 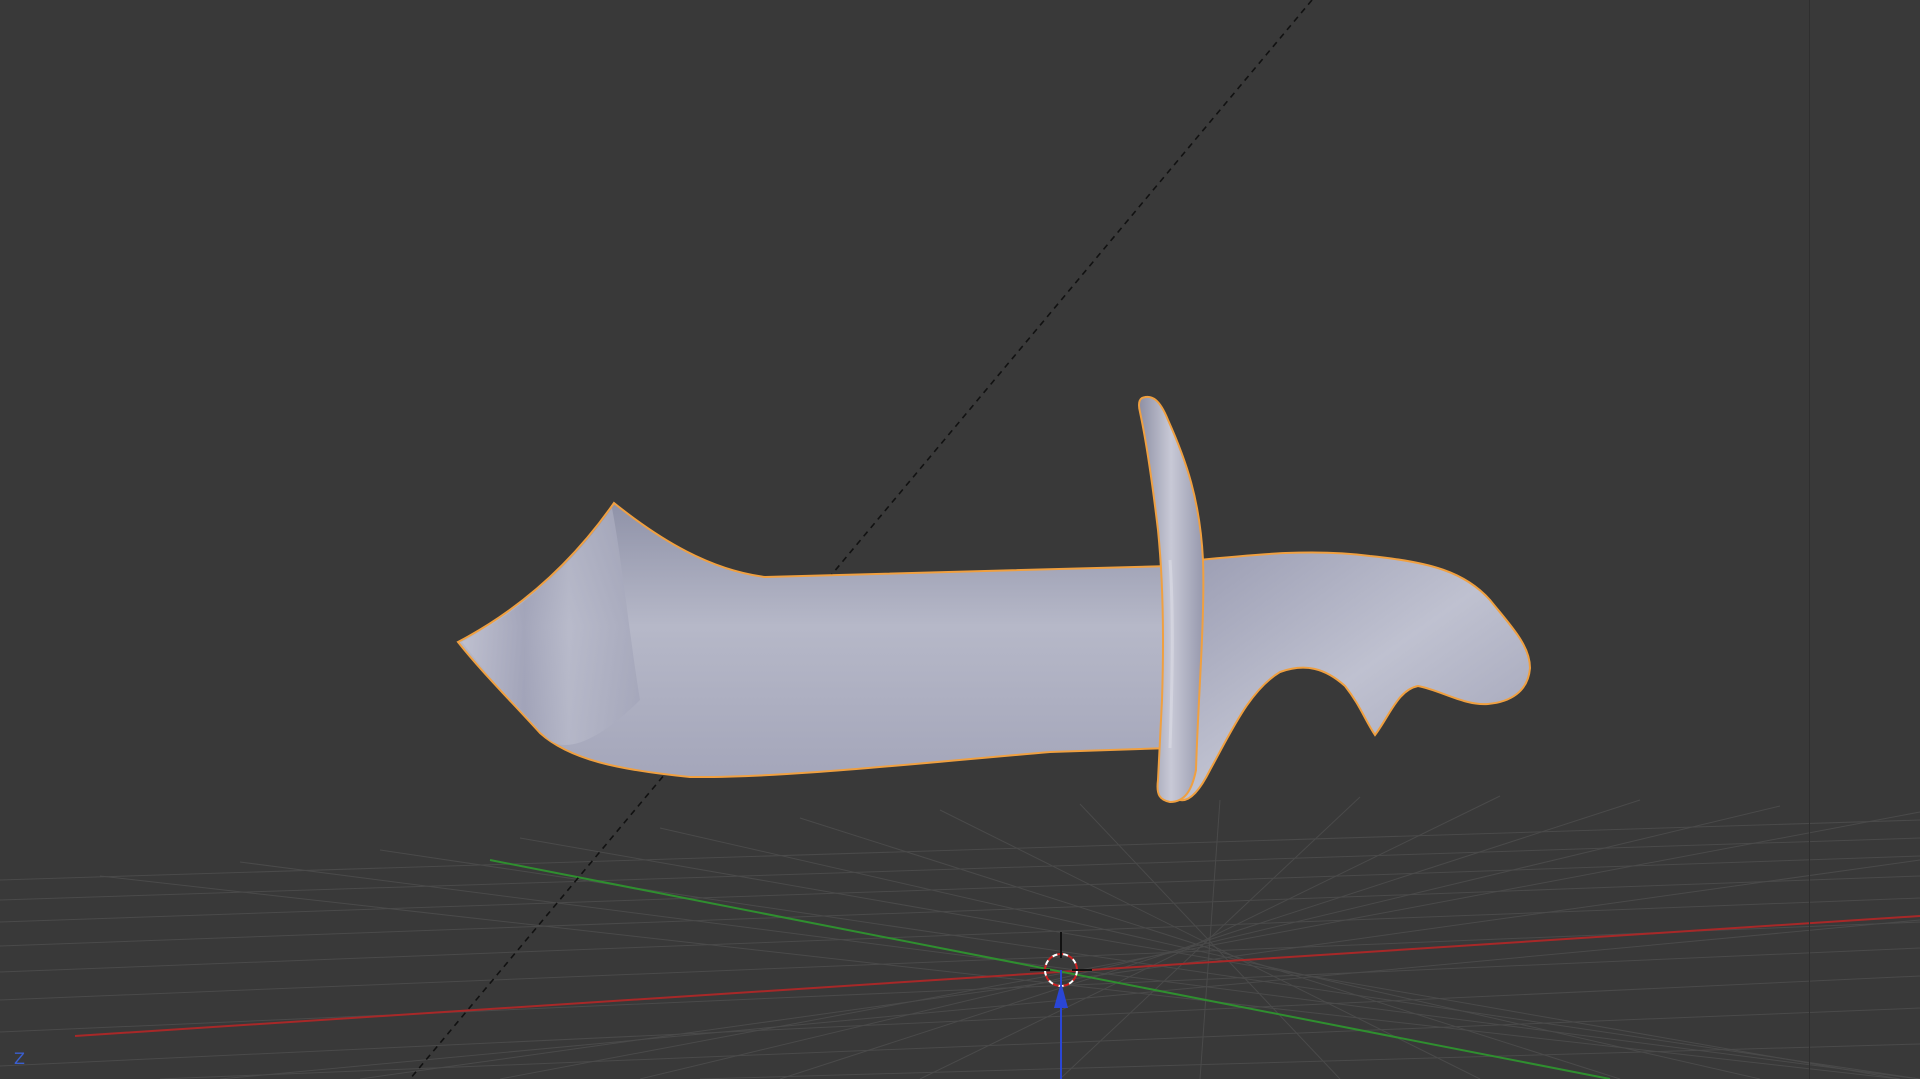 What do you see at coordinates (1809, 539) in the screenshot?
I see `region-divider` at bounding box center [1809, 539].